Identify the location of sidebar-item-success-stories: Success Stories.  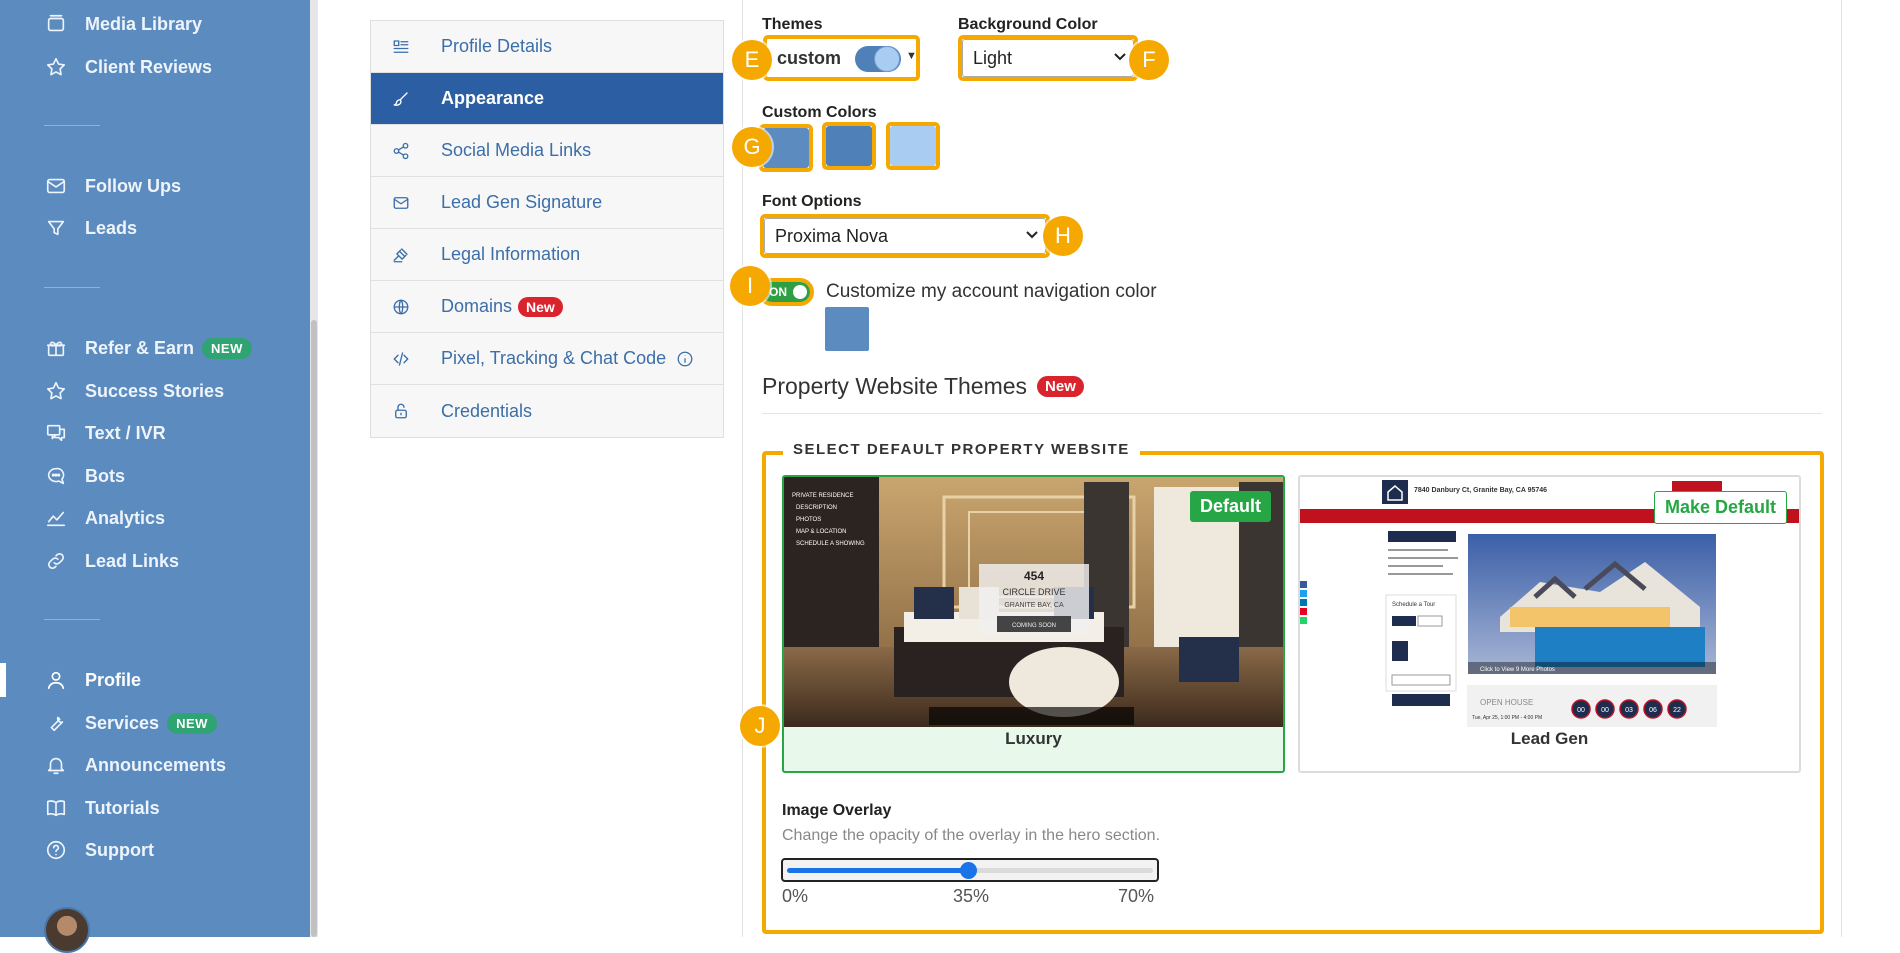
(134, 391).